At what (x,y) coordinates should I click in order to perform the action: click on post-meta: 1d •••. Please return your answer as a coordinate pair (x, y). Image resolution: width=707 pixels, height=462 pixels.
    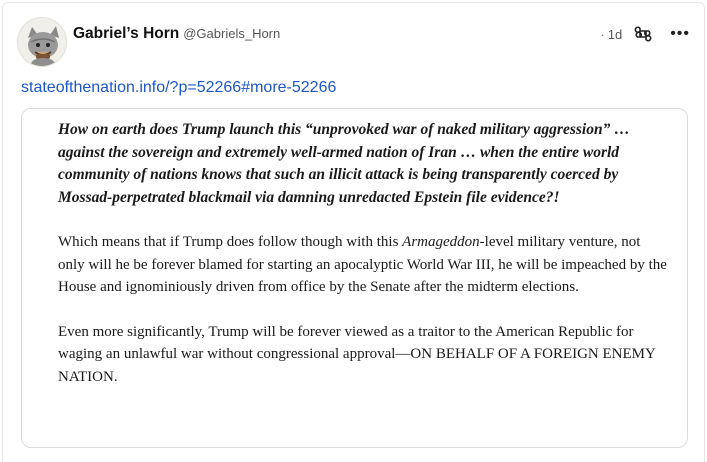
    Looking at the image, I should click on (645, 34).